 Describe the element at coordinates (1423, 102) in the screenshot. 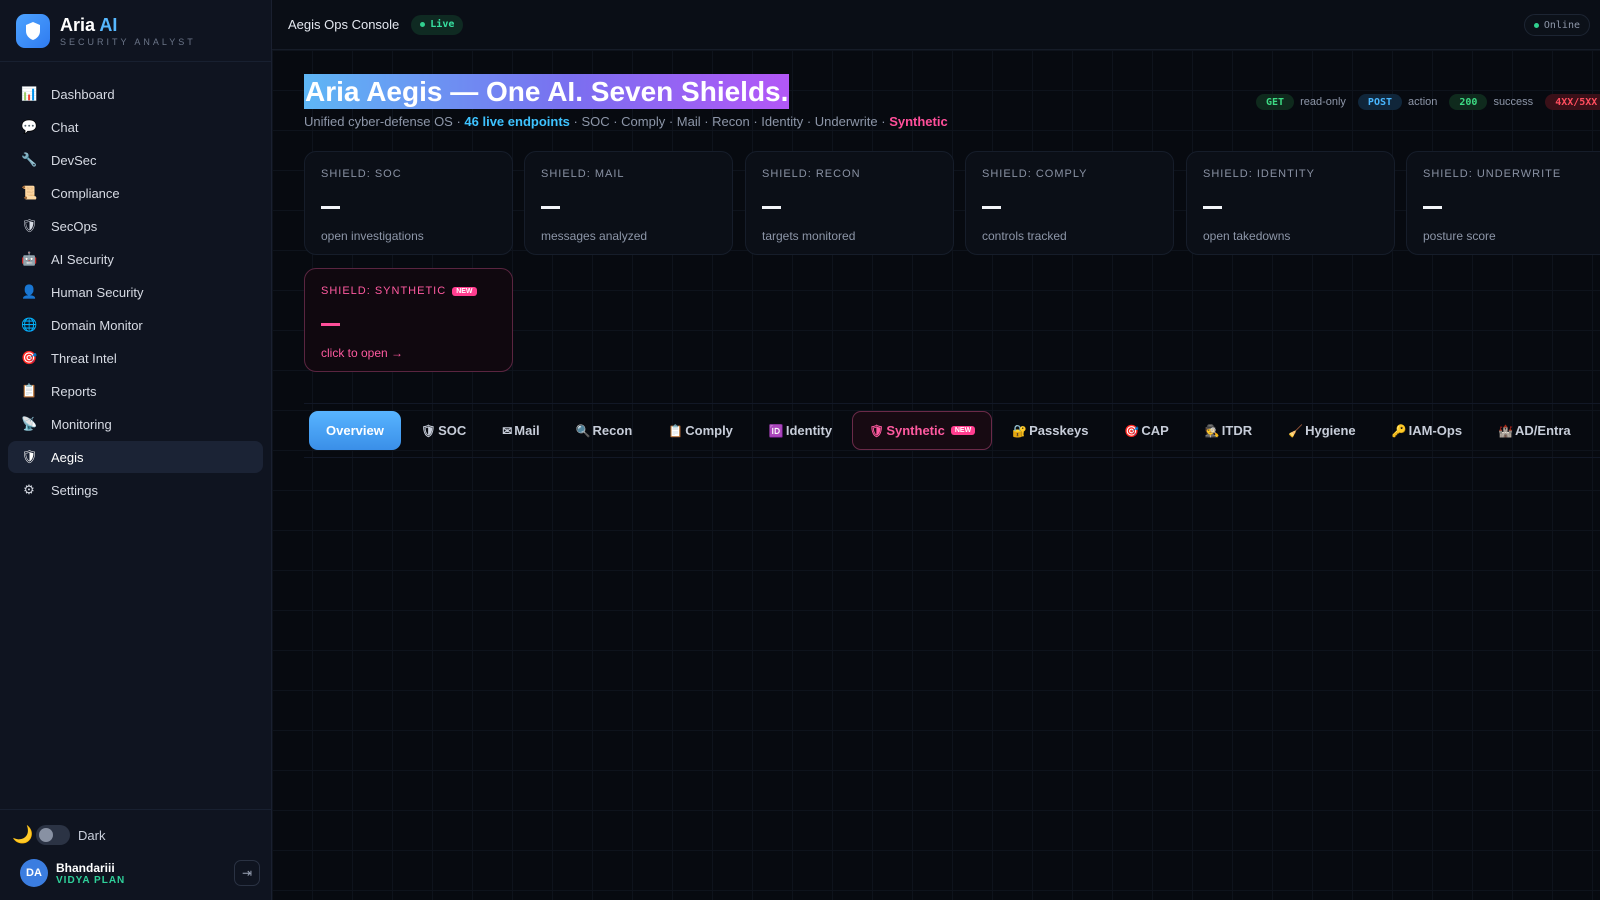

I see `legend-post-label: action` at that location.